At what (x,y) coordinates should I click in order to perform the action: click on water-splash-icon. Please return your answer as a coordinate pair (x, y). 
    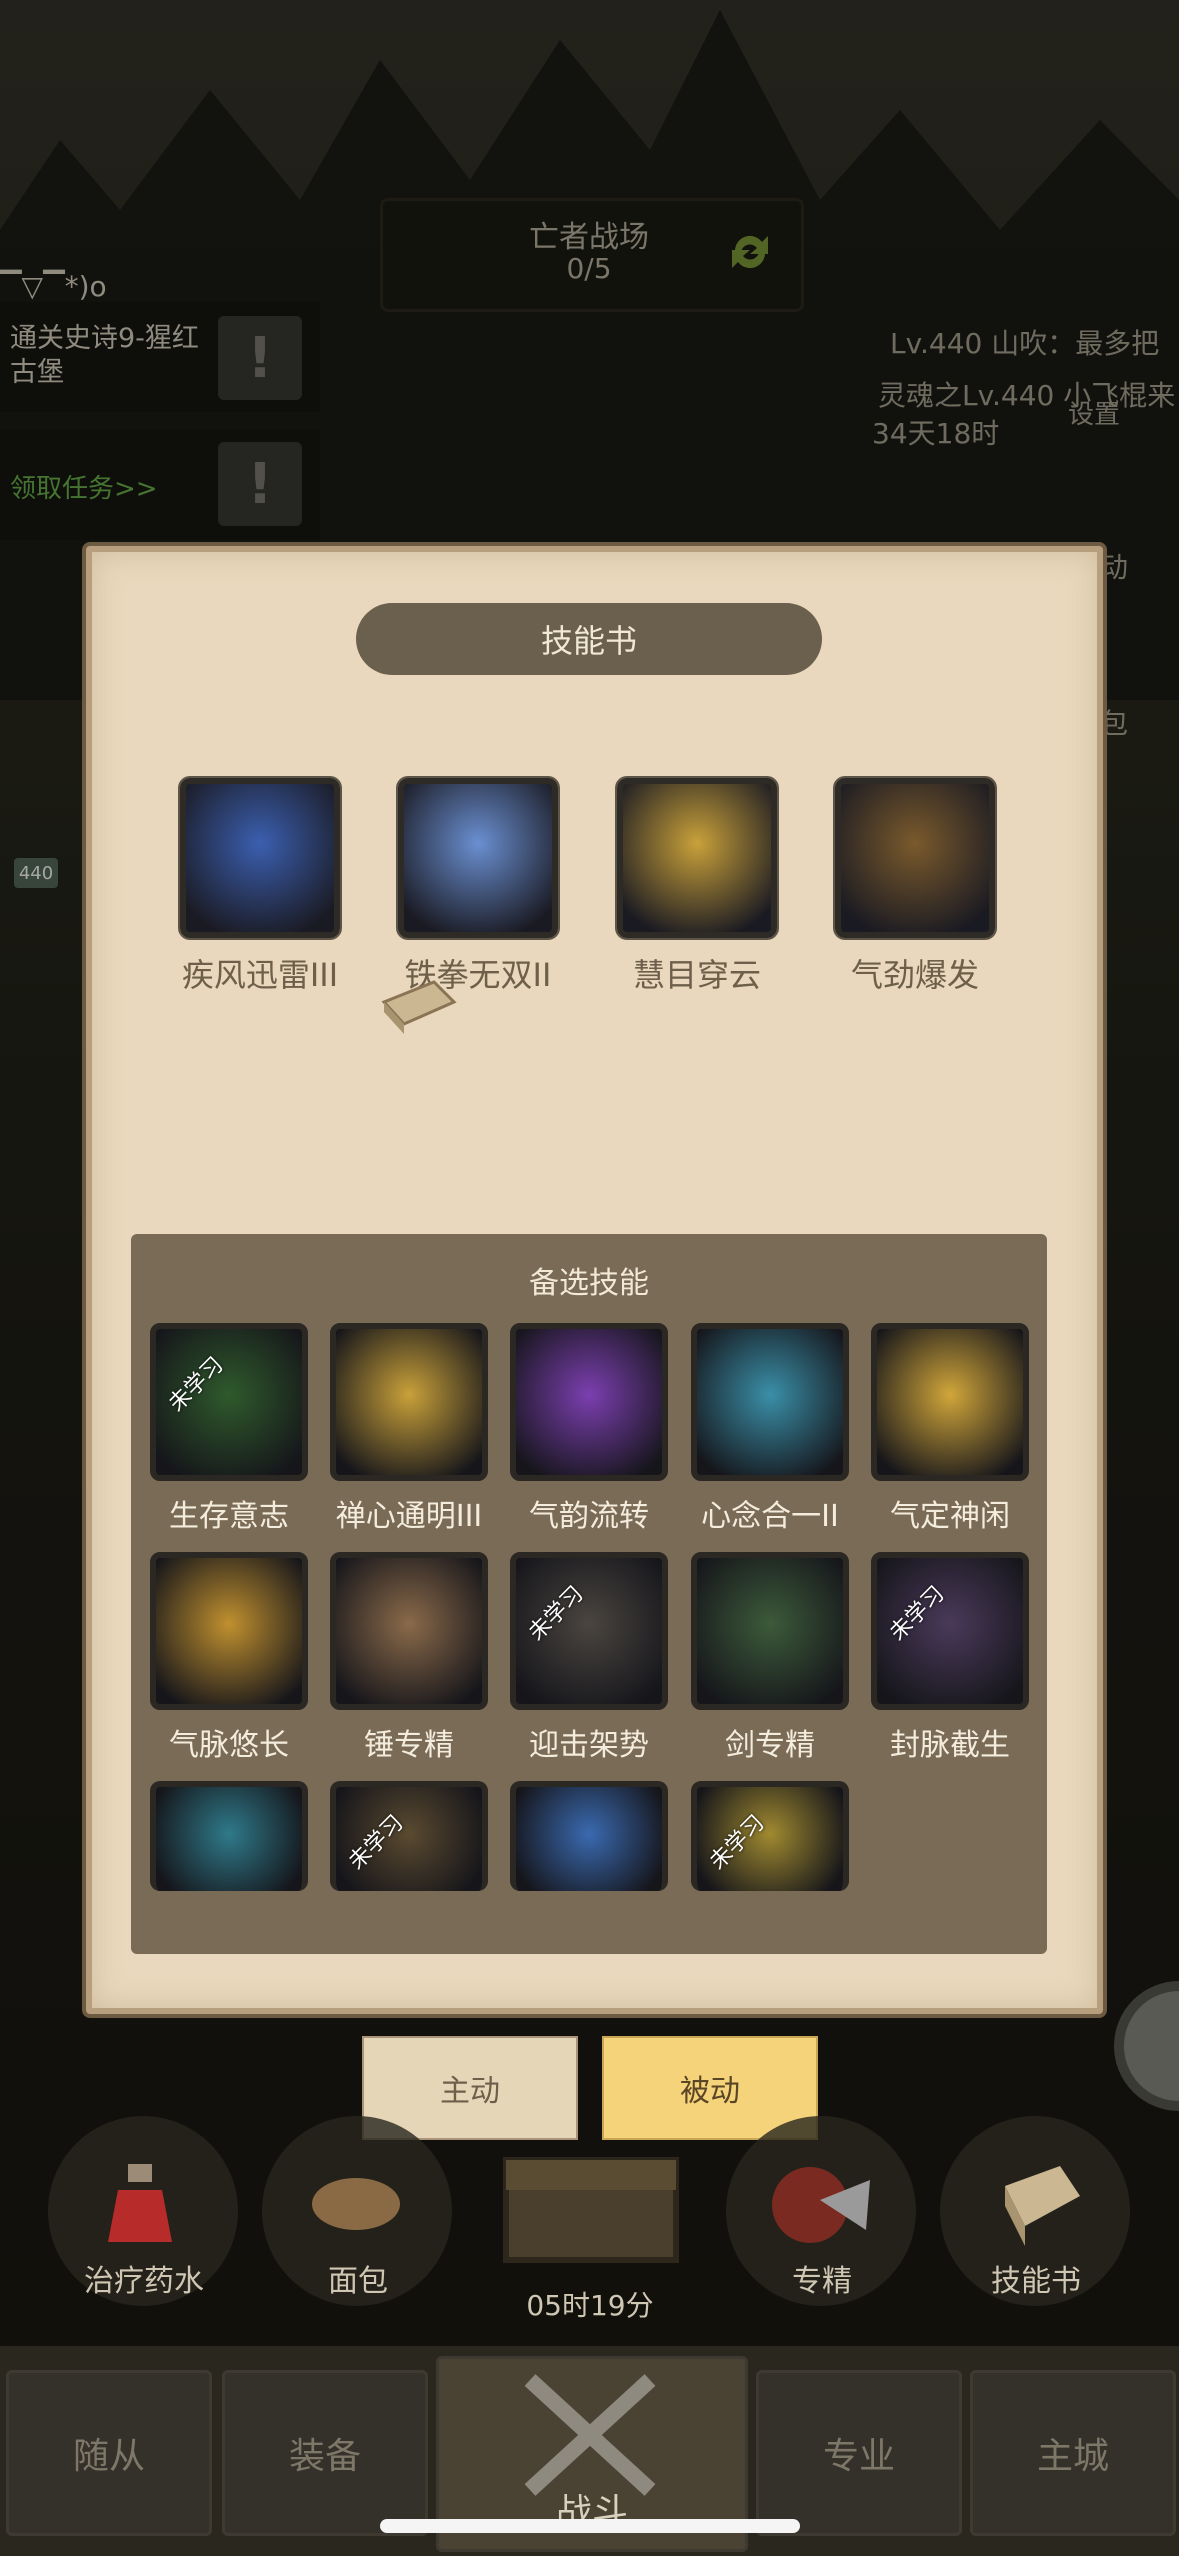
    Looking at the image, I should click on (229, 1836).